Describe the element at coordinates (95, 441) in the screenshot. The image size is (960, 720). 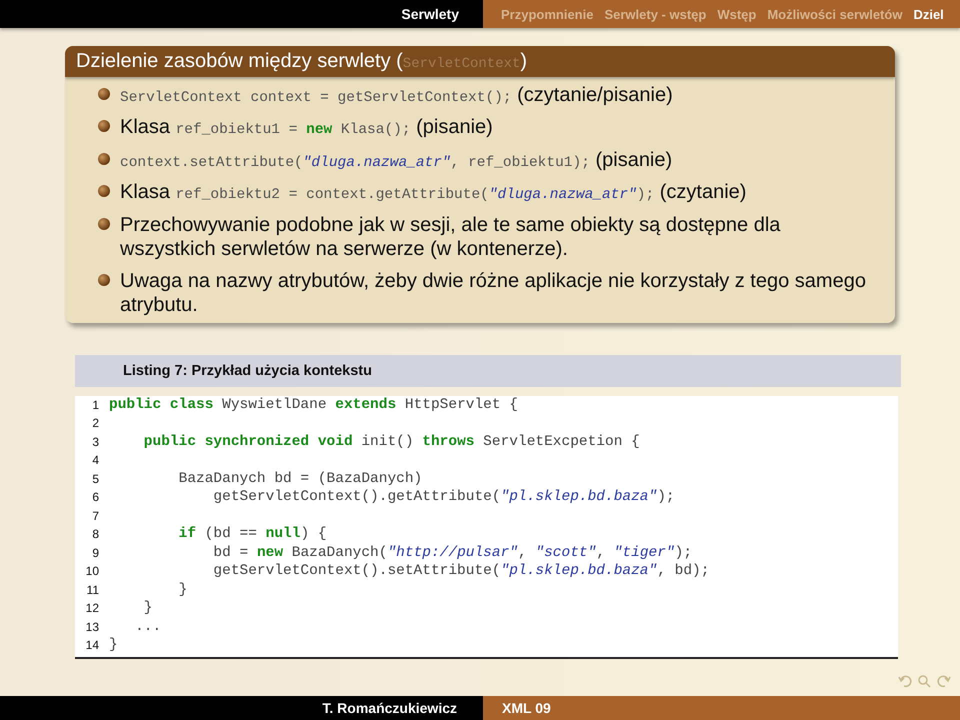
I see `line-number: 3` at that location.